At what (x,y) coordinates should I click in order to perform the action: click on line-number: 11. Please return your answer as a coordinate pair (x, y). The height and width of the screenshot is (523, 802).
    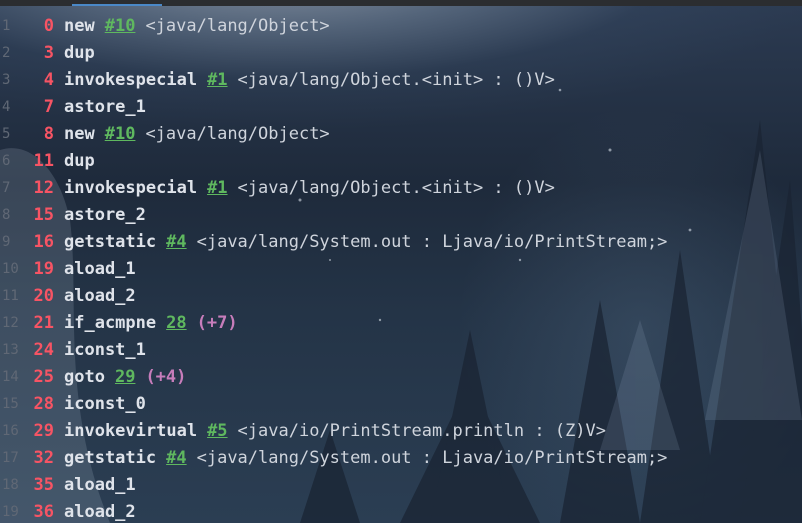
    Looking at the image, I should click on (10, 296).